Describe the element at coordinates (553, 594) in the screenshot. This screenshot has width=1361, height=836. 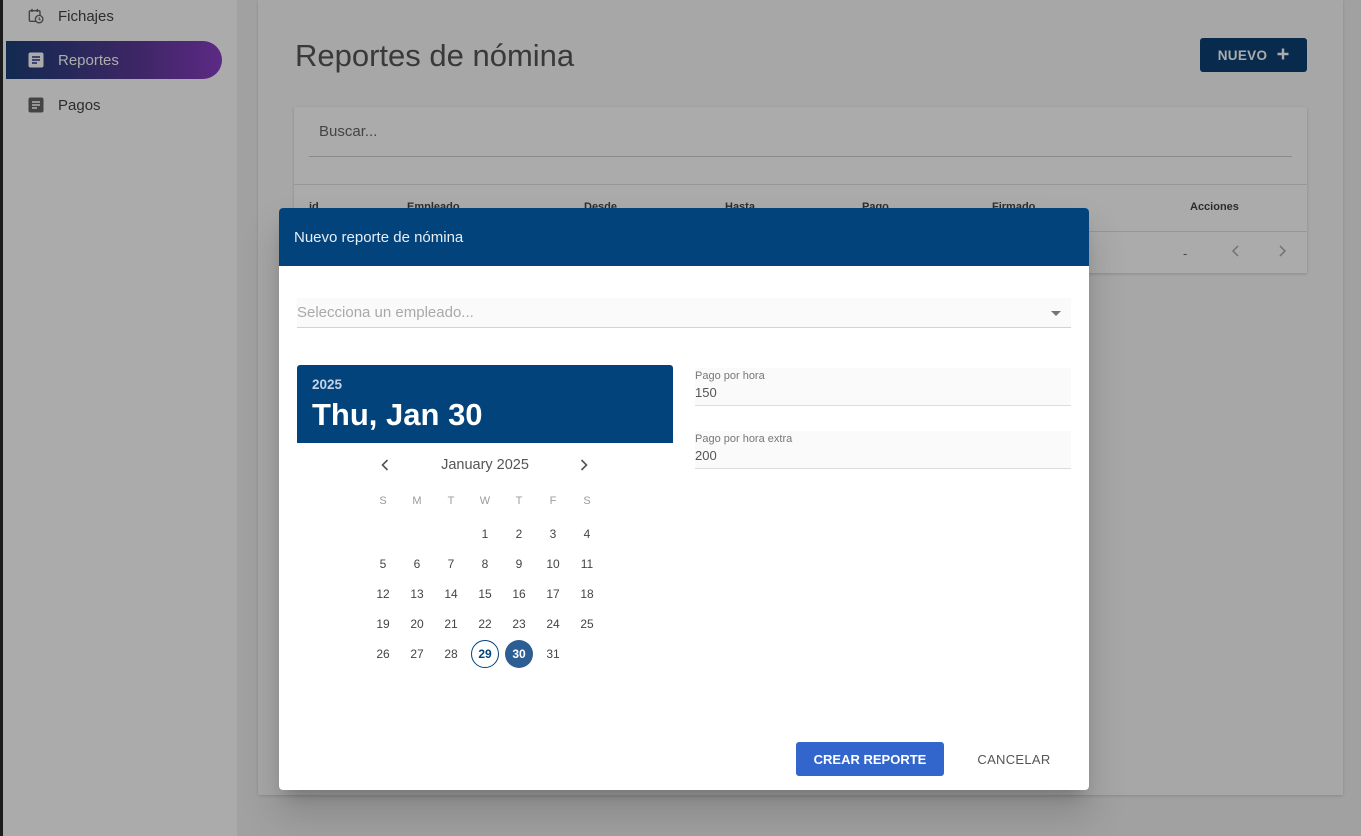
I see `calendar-day: 17` at that location.